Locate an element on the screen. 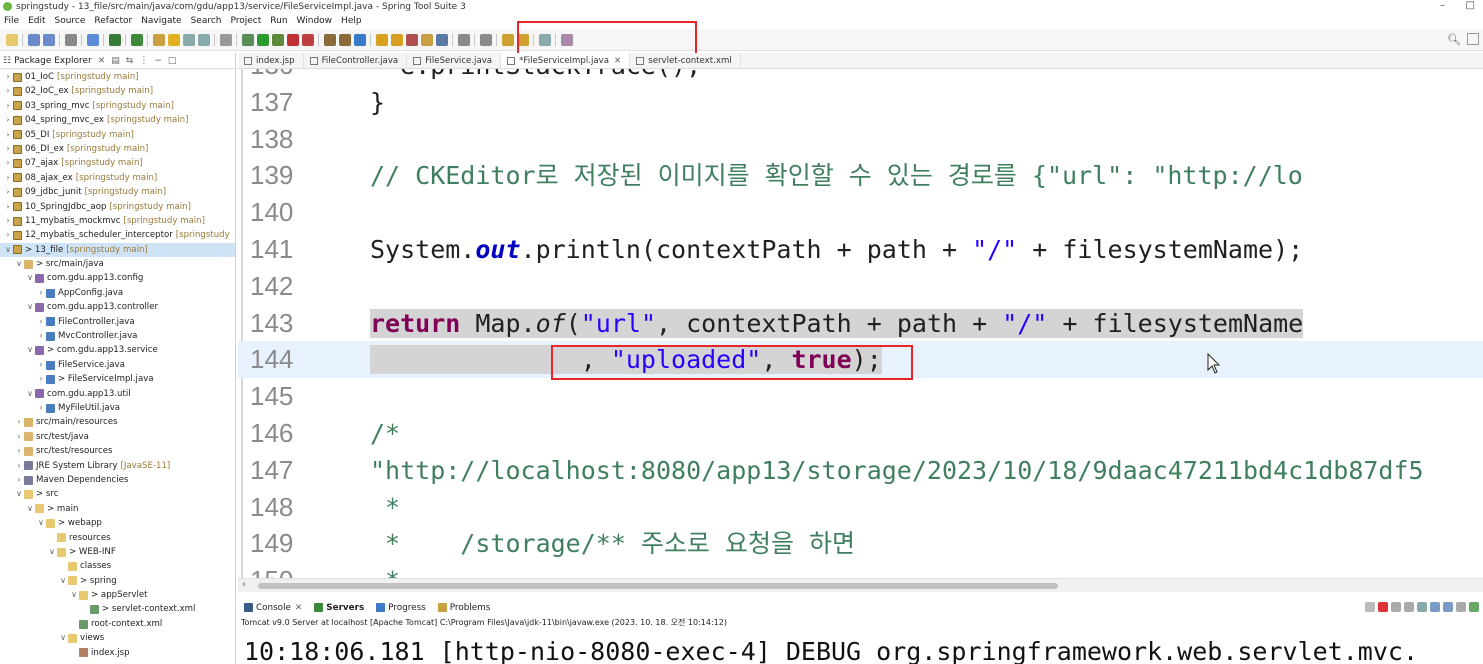 The height and width of the screenshot is (664, 1483). menu-navigate: Navigate is located at coordinates (161, 21).